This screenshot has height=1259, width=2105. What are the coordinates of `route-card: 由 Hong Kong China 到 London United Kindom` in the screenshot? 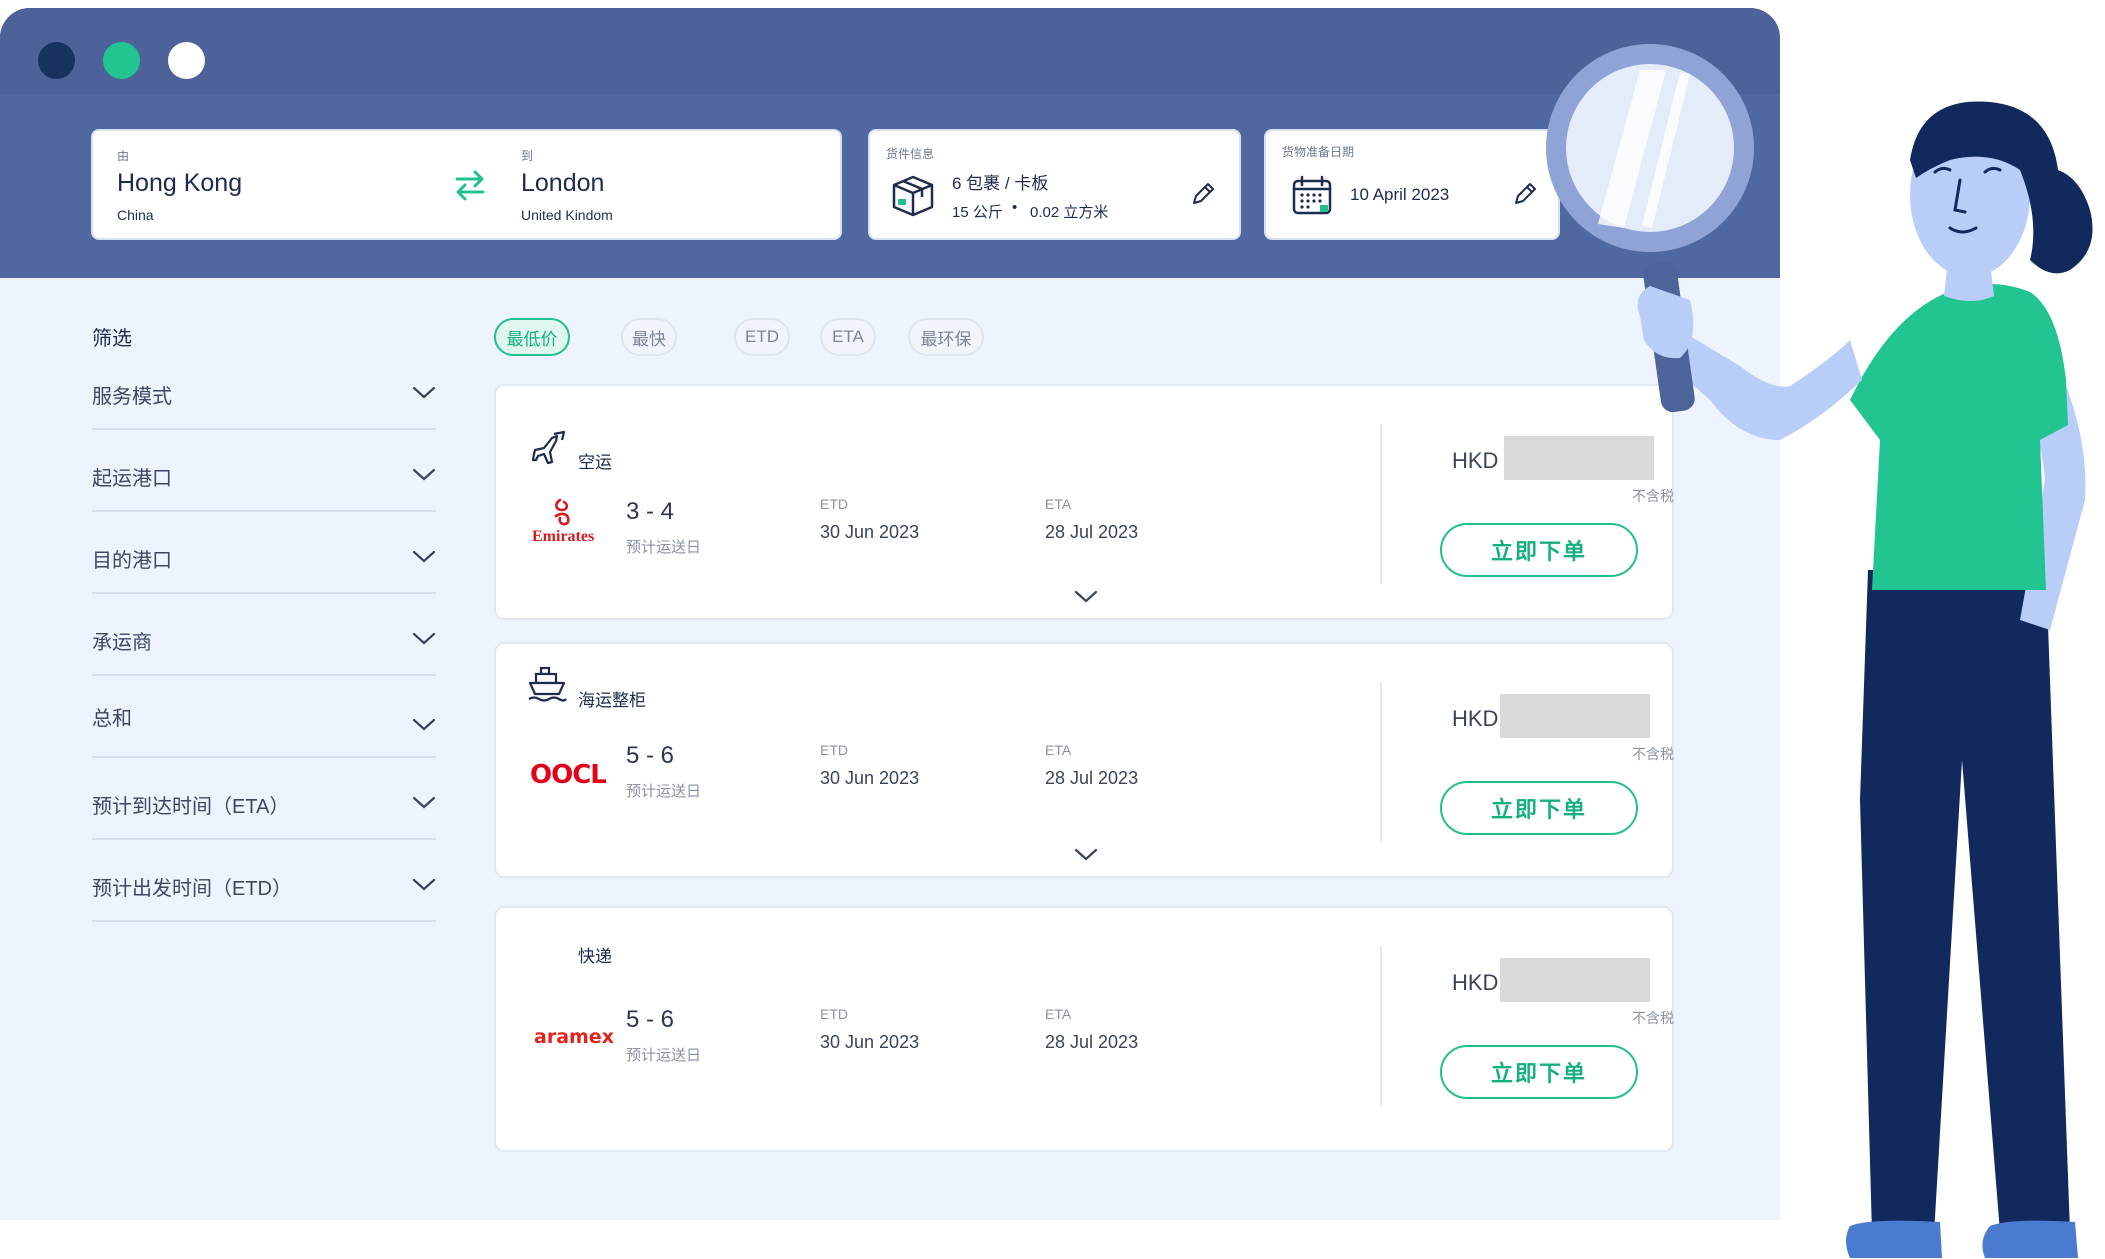 It's located at (466, 184).